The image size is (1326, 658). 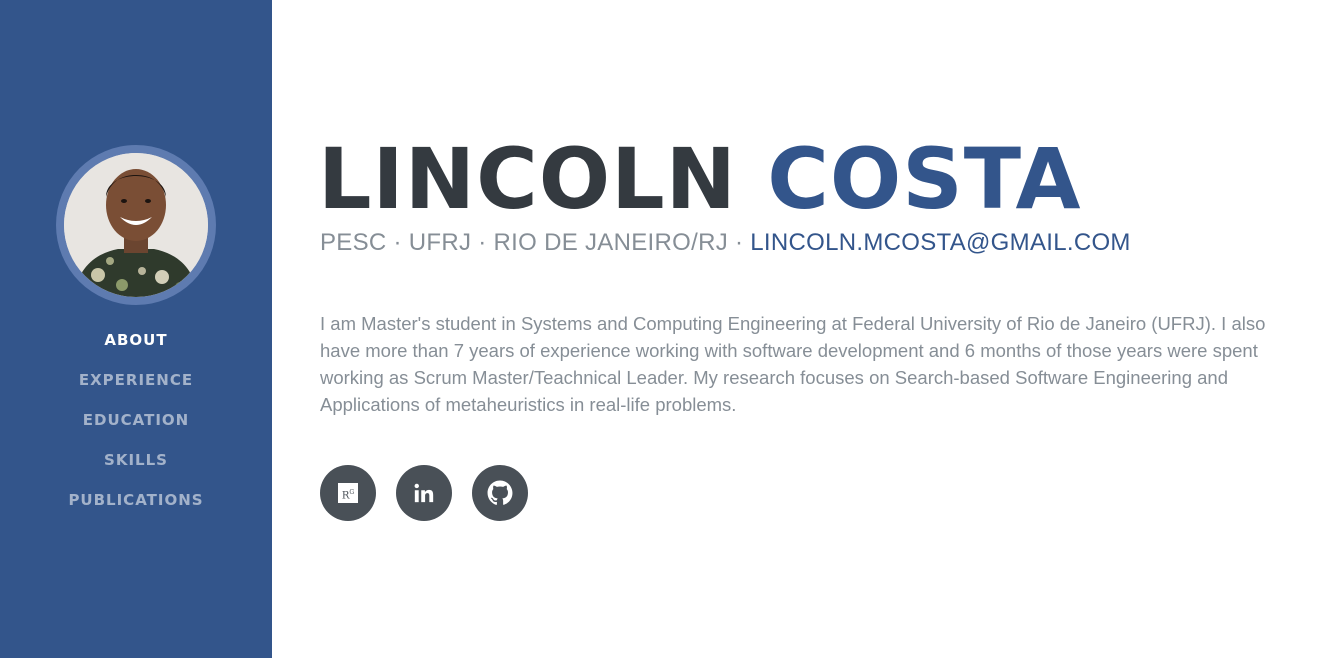 I want to click on github-button, so click(x=500, y=493).